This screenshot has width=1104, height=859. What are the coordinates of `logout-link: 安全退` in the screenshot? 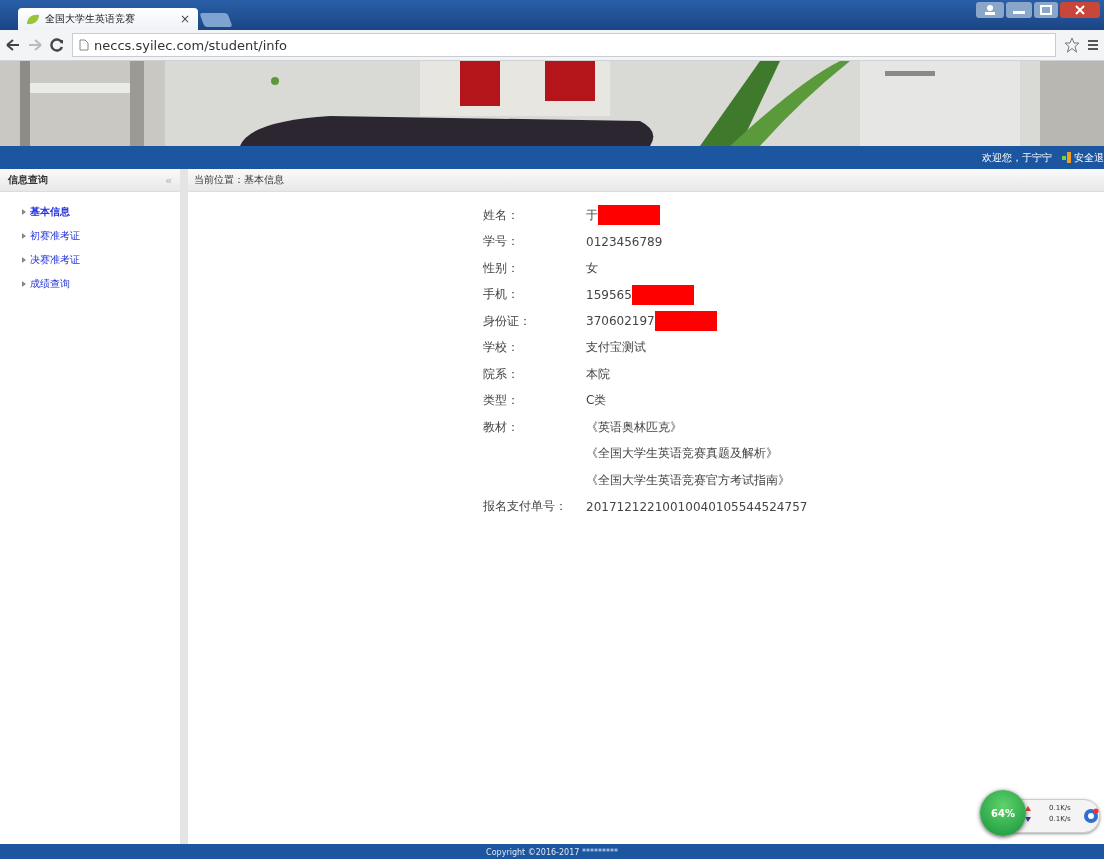 It's located at (1083, 157).